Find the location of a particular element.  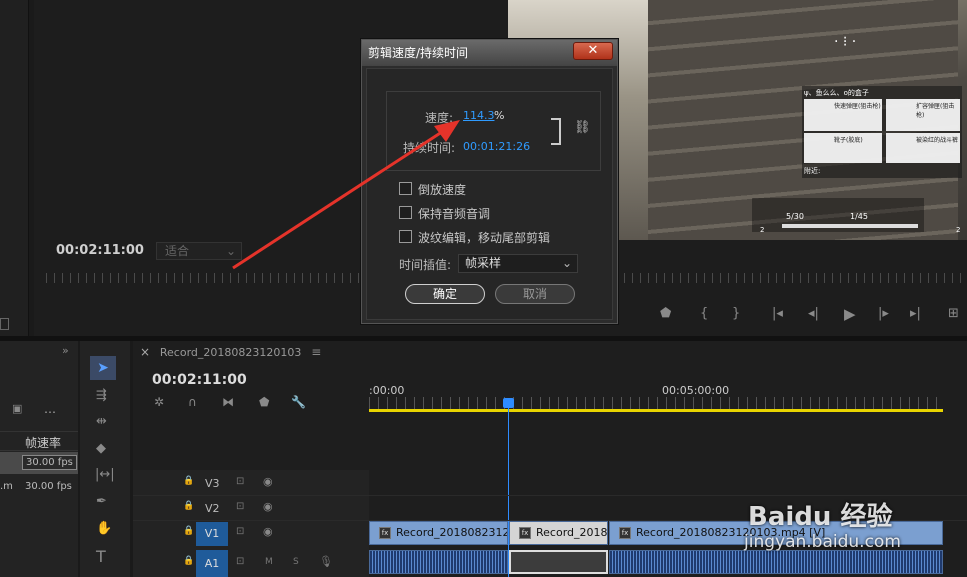

annotation-arrow is located at coordinates (346, 195).